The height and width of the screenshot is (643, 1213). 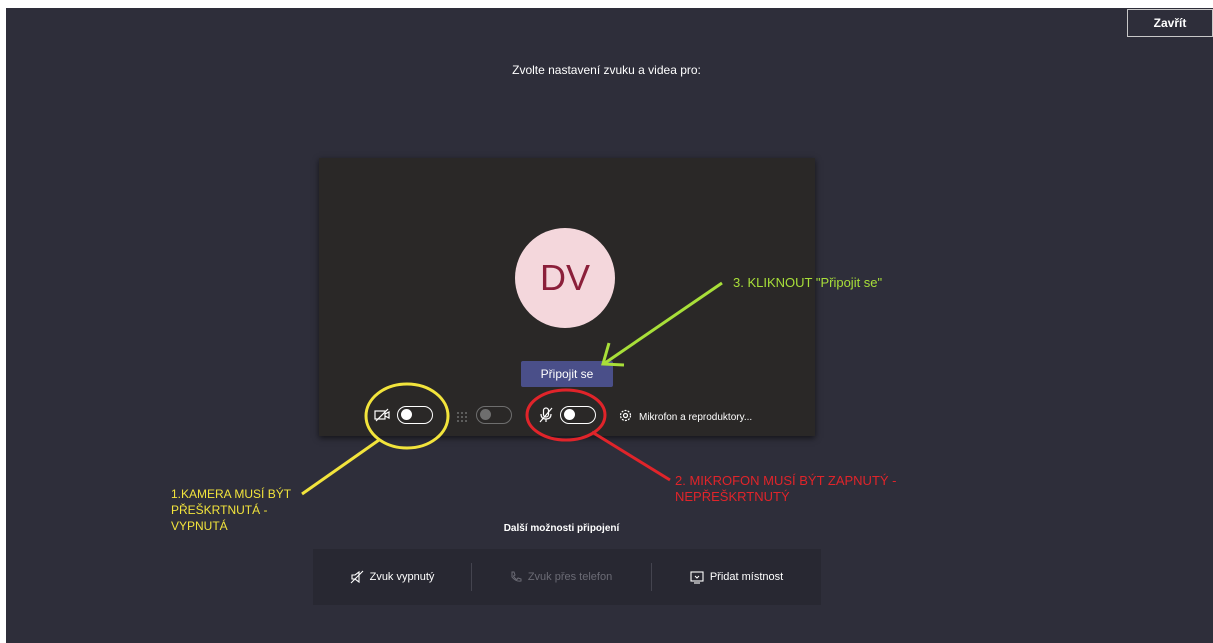 What do you see at coordinates (808, 282) in the screenshot?
I see `join-instruction: 3. KLIKNOUT "Připojit se"` at bounding box center [808, 282].